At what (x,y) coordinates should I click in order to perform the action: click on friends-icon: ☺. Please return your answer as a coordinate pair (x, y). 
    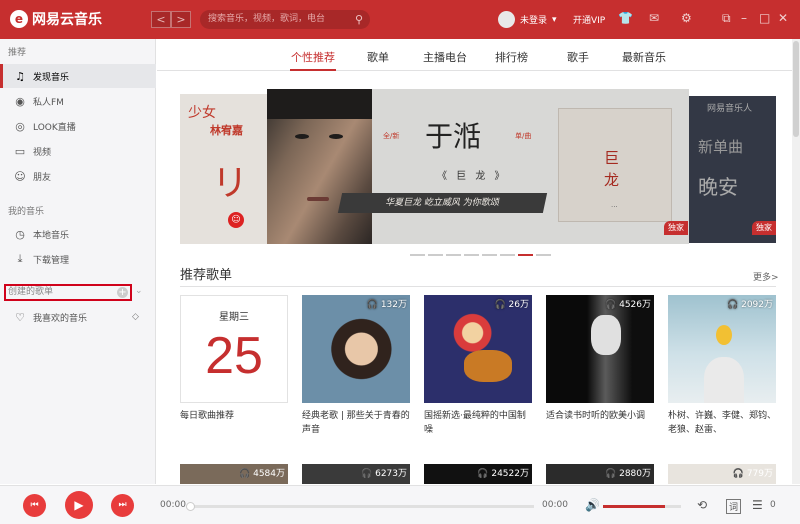
    Looking at the image, I should click on (20, 176).